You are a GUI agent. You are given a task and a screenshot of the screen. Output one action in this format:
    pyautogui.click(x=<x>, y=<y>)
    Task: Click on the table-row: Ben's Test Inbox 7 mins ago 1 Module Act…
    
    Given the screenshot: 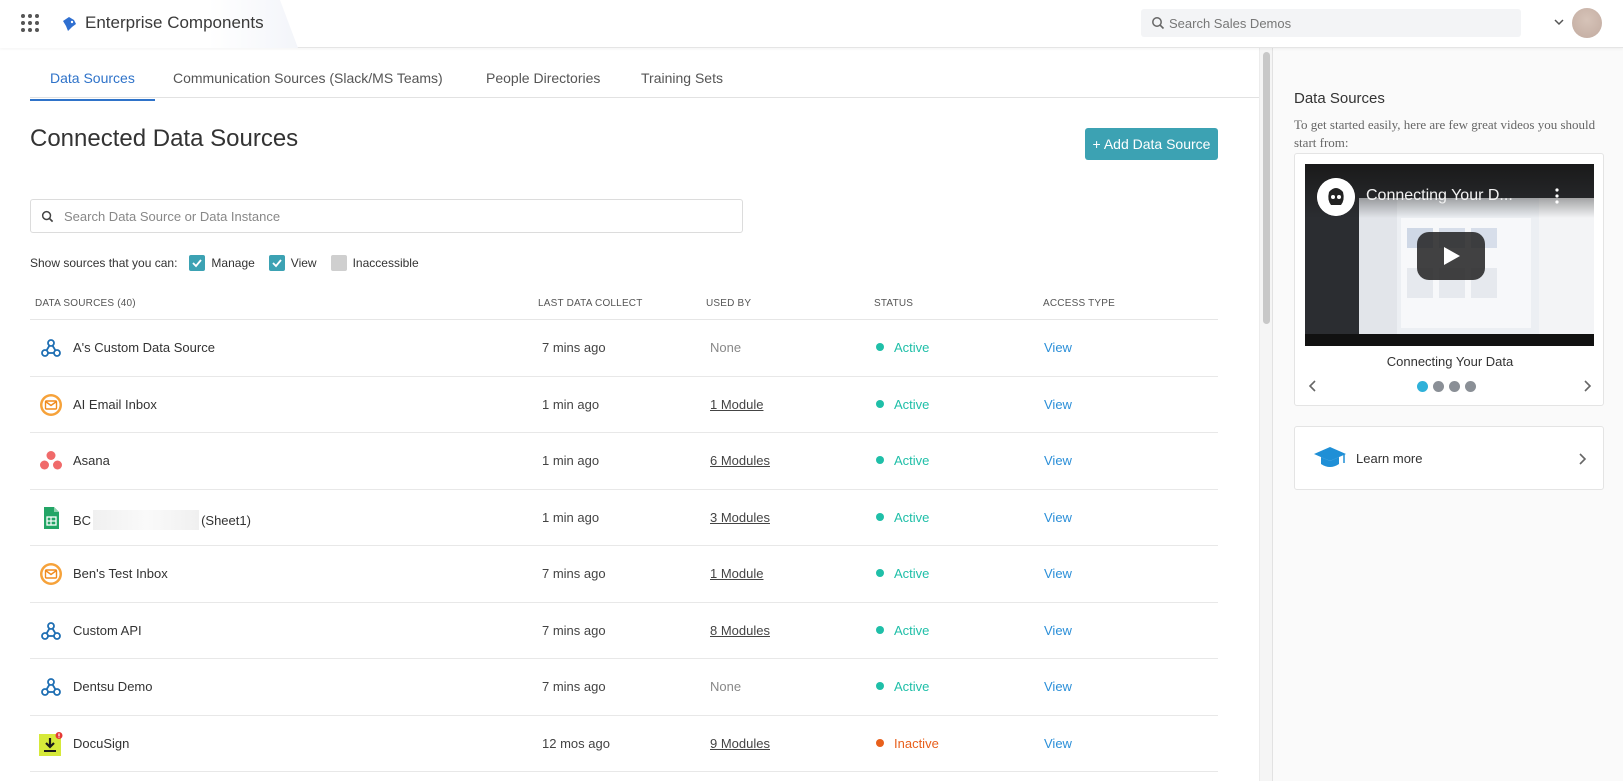 What is the action you would take?
    pyautogui.click(x=624, y=574)
    